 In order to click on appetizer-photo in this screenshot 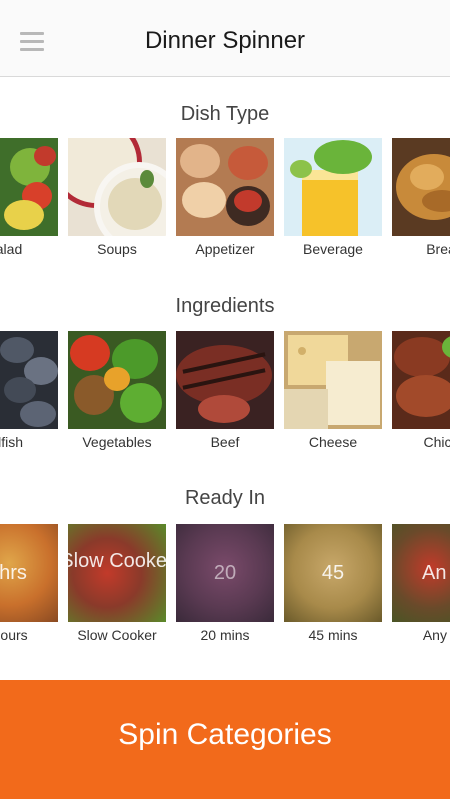, I will do `click(225, 187)`.